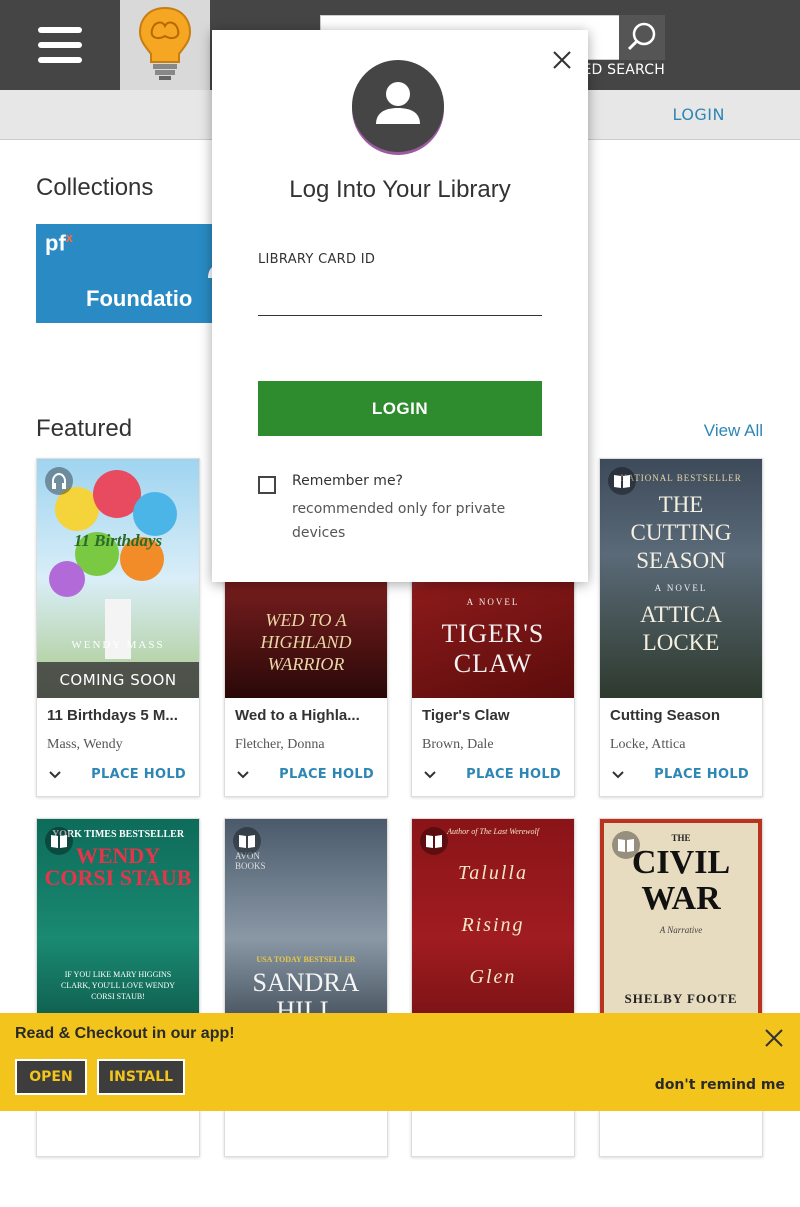 The width and height of the screenshot is (800, 1207). Describe the element at coordinates (85, 745) in the screenshot. I see `book-author: Mass, Wendy` at that location.